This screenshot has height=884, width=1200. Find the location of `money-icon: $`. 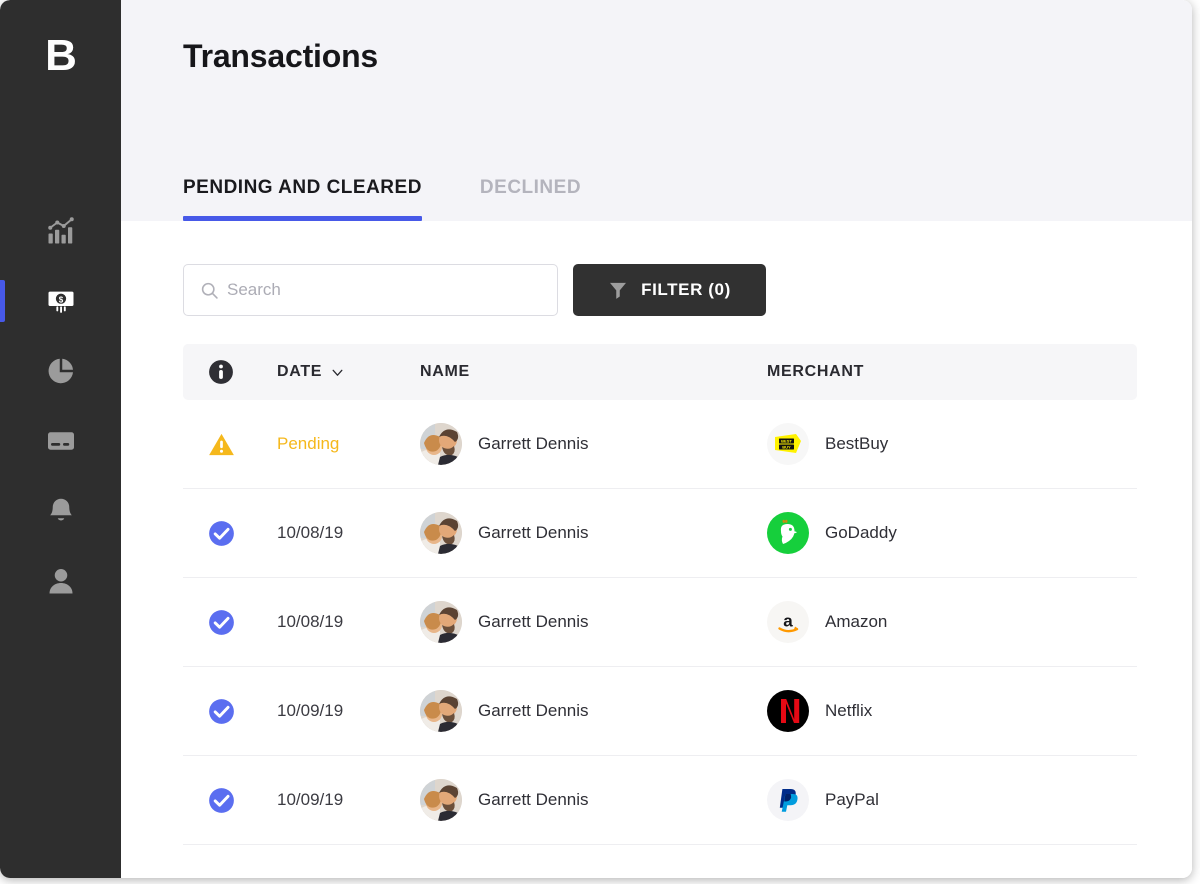

money-icon: $ is located at coordinates (61, 301).